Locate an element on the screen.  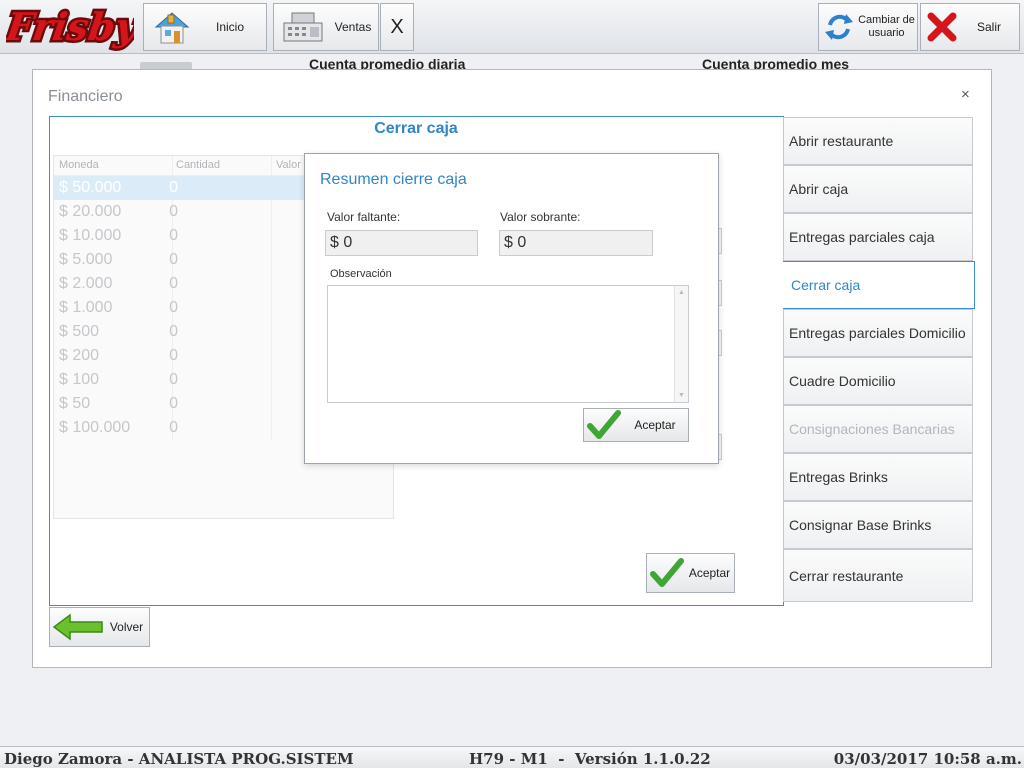
grid-cell-moneda: $ 100.000 is located at coordinates (95, 427).